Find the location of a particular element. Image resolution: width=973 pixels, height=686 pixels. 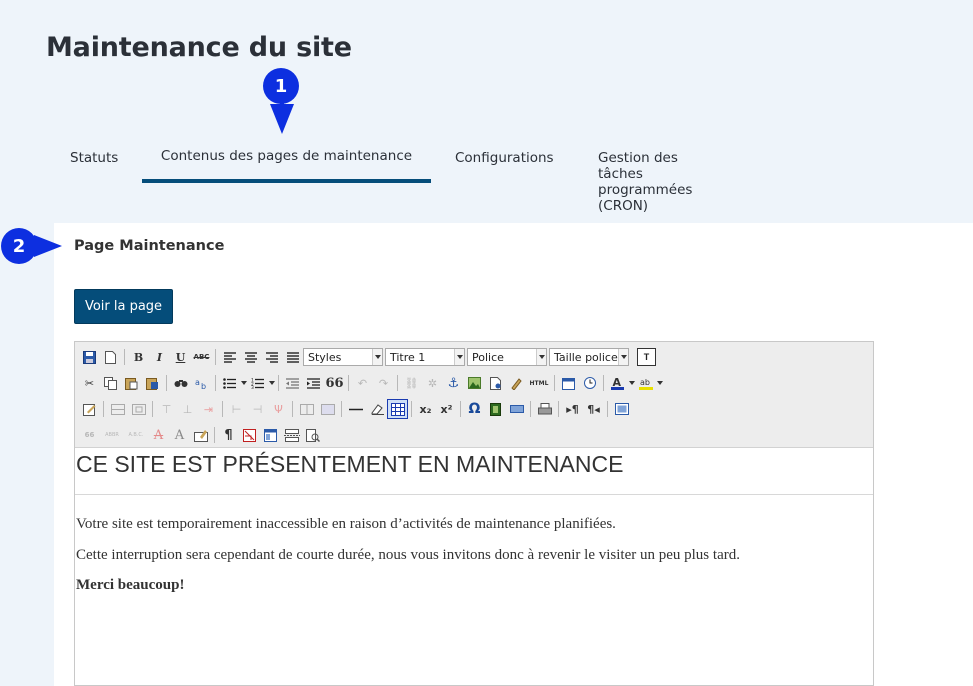

visual-chars-icon: ¶ is located at coordinates (228, 435).